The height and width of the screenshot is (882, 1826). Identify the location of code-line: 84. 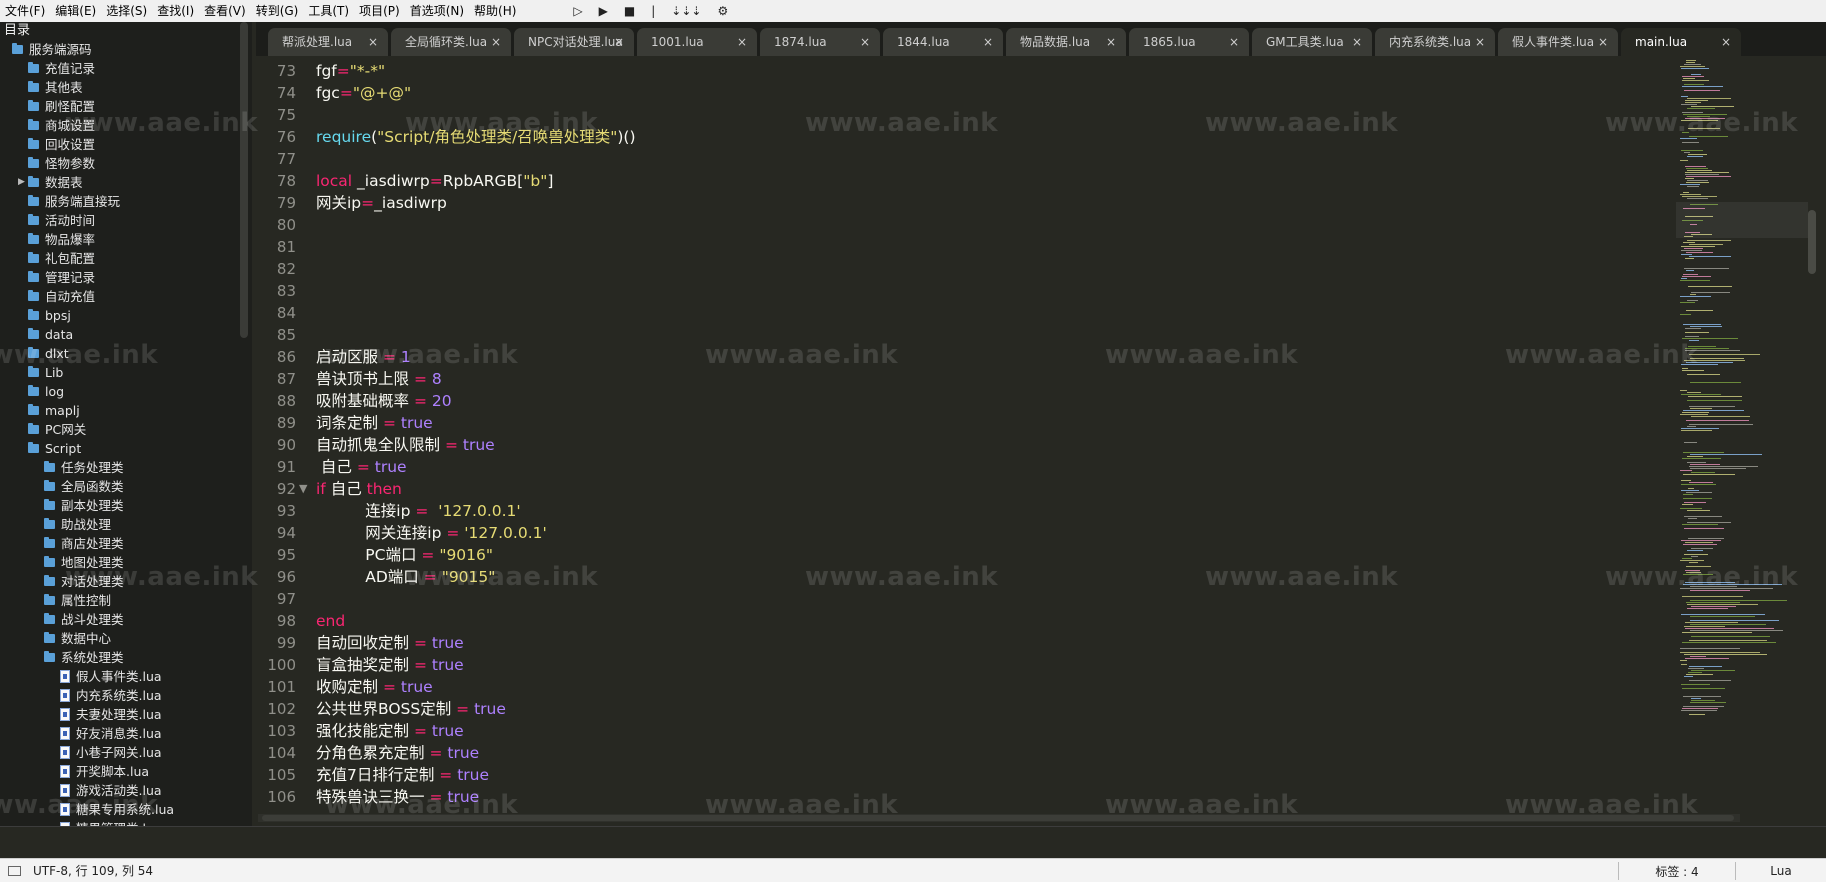
(956, 313).